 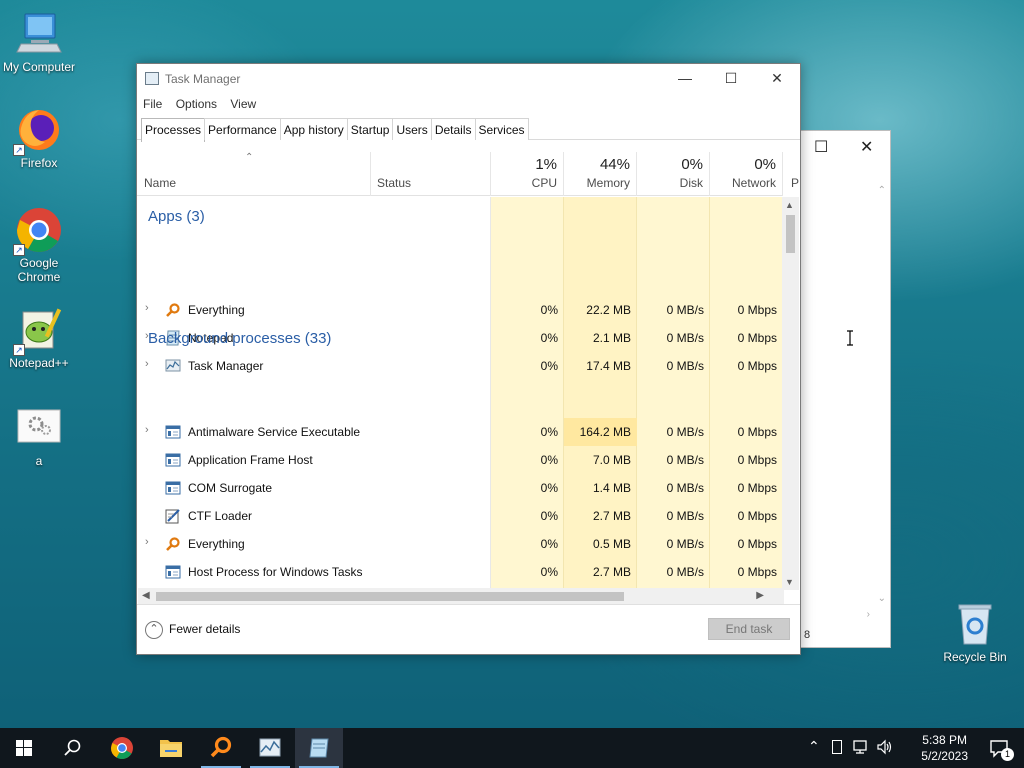 I want to click on process-name: Everything, so click(x=216, y=310).